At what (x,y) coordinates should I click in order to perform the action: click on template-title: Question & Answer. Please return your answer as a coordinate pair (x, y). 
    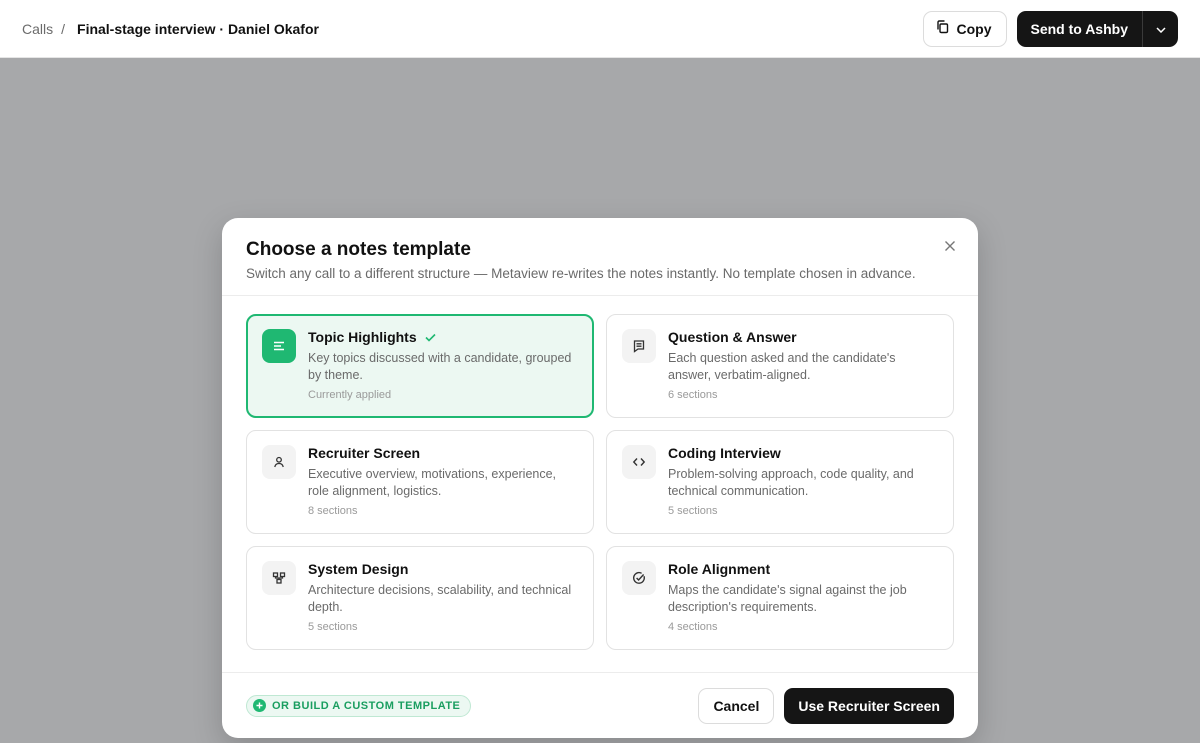
    Looking at the image, I should click on (732, 337).